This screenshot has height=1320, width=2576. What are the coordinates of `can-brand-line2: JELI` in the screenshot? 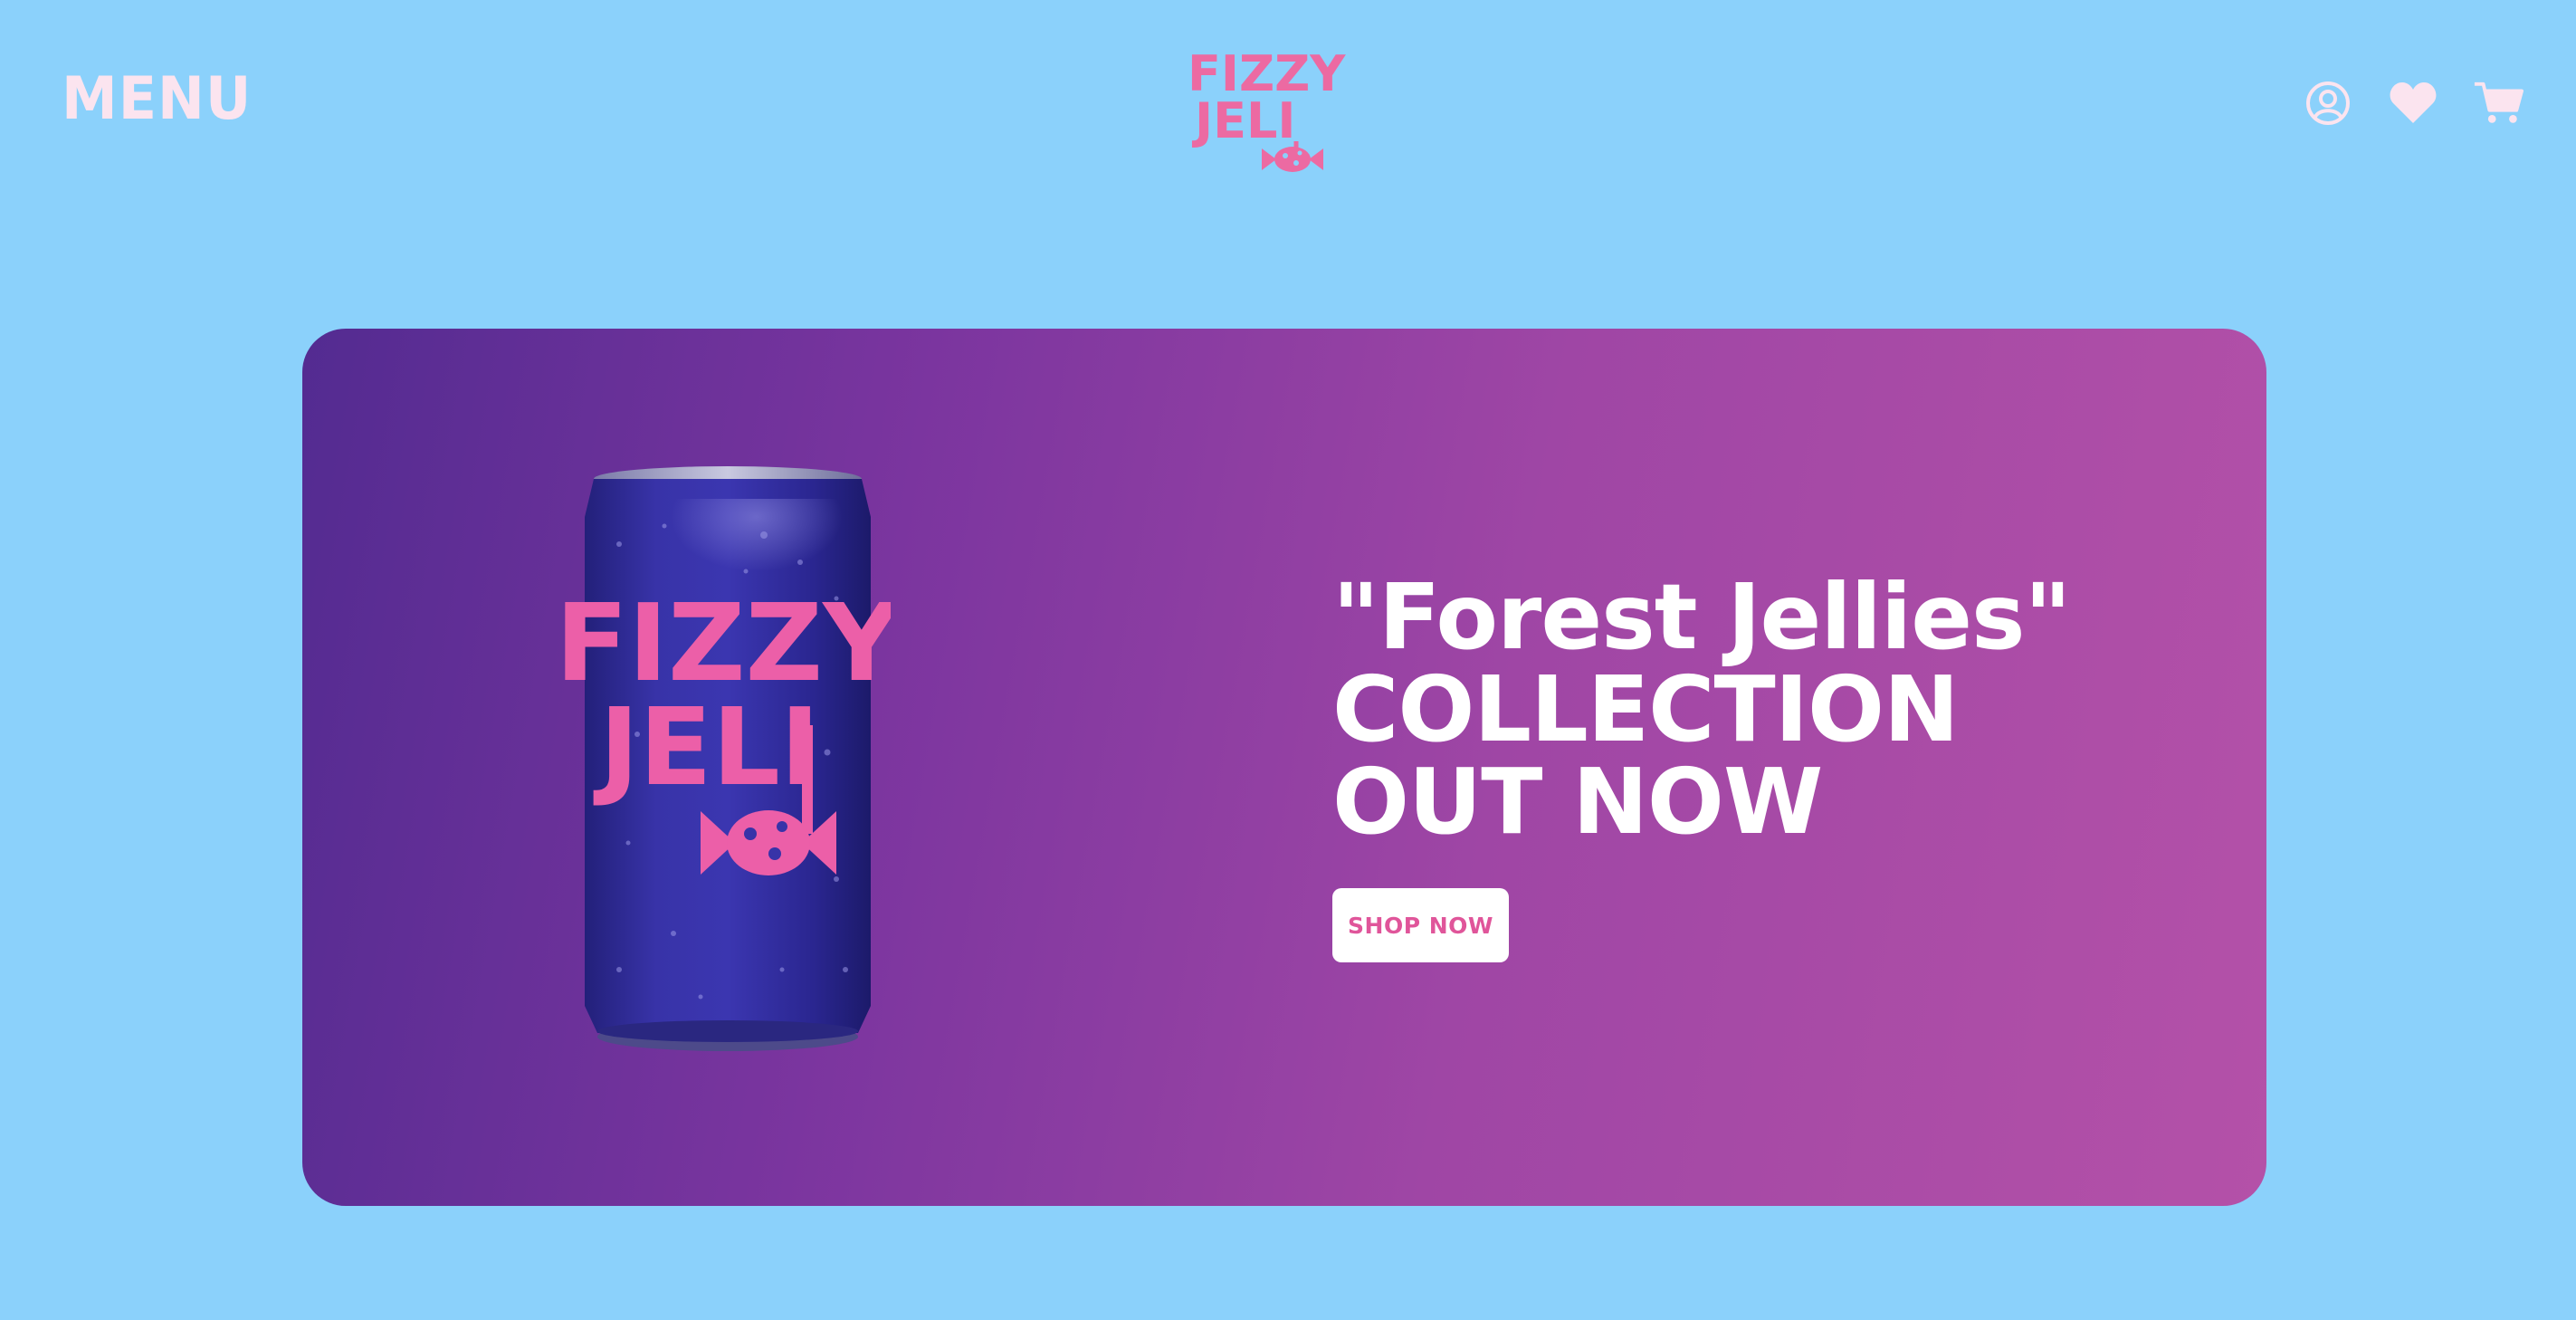 It's located at (707, 746).